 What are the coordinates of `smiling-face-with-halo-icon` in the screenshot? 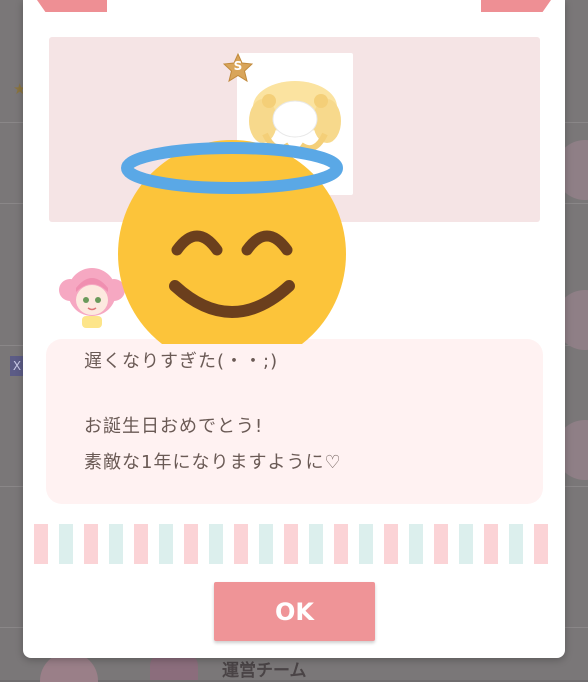 It's located at (232, 242).